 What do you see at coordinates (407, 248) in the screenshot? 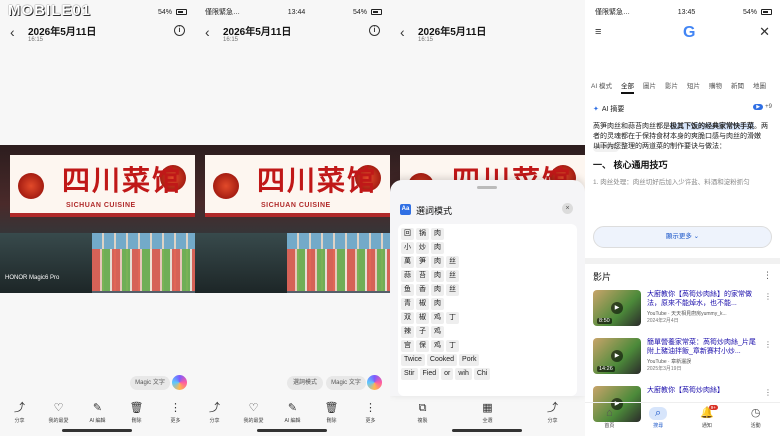
I see `word-chip: 小` at bounding box center [407, 248].